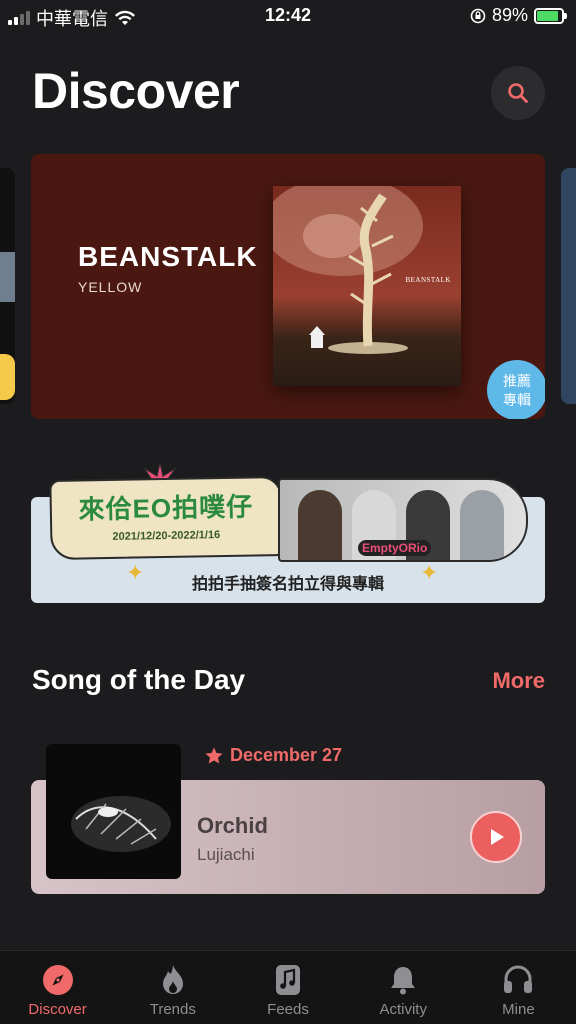 Image resolution: width=576 pixels, height=1024 pixels. Describe the element at coordinates (136, 91) in the screenshot. I see `page-title: Discover` at that location.